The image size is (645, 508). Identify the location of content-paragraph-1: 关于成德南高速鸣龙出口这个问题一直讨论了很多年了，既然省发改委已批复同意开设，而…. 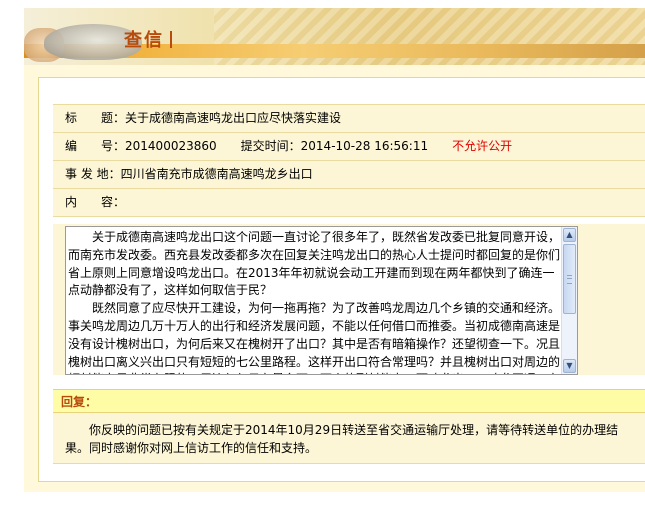
(314, 264).